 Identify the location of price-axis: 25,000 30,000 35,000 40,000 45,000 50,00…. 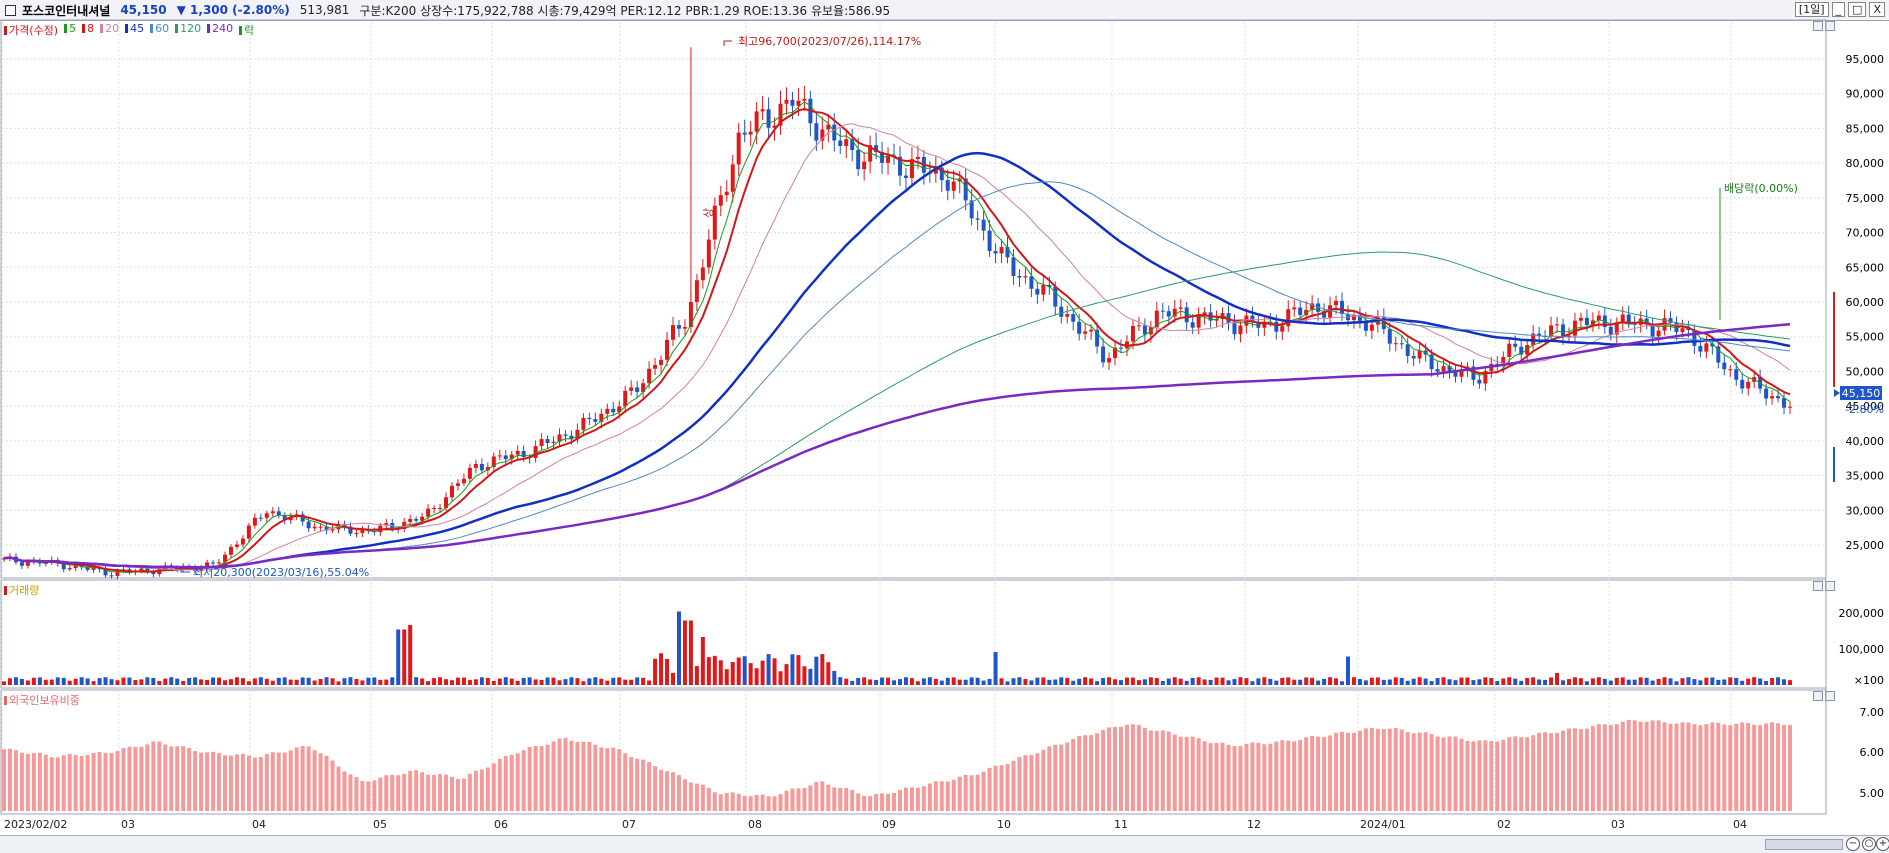
(1865, 302).